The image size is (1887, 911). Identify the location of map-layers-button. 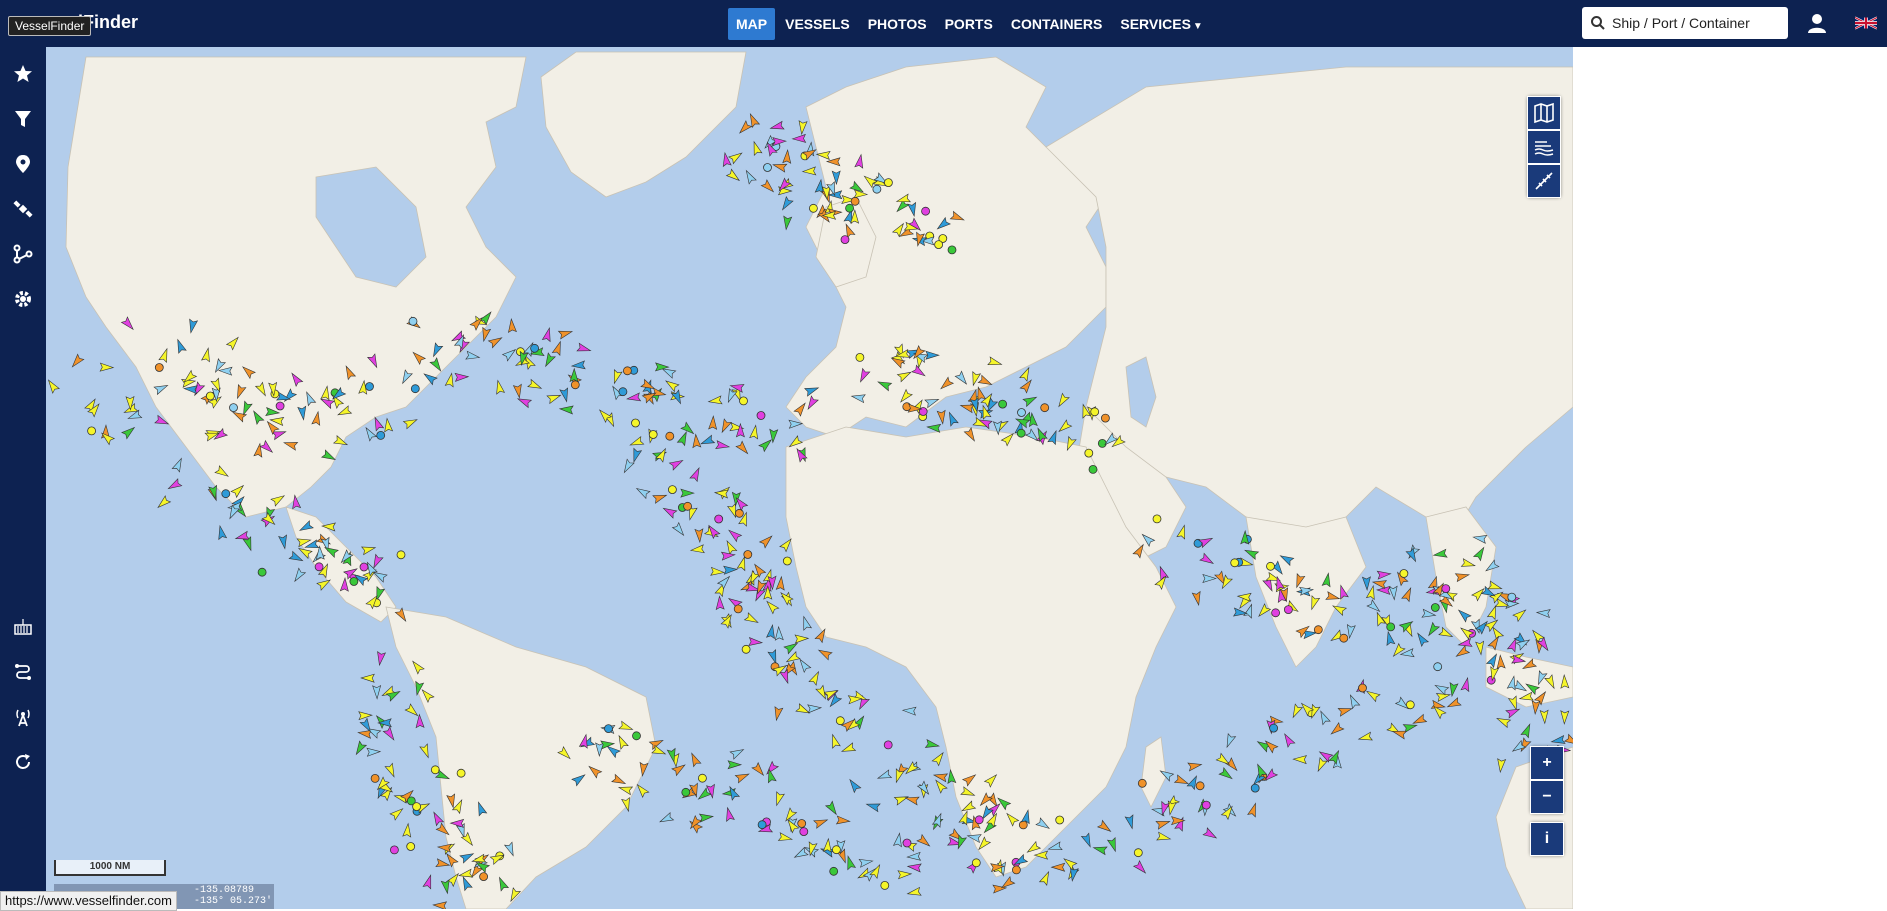
(1544, 113).